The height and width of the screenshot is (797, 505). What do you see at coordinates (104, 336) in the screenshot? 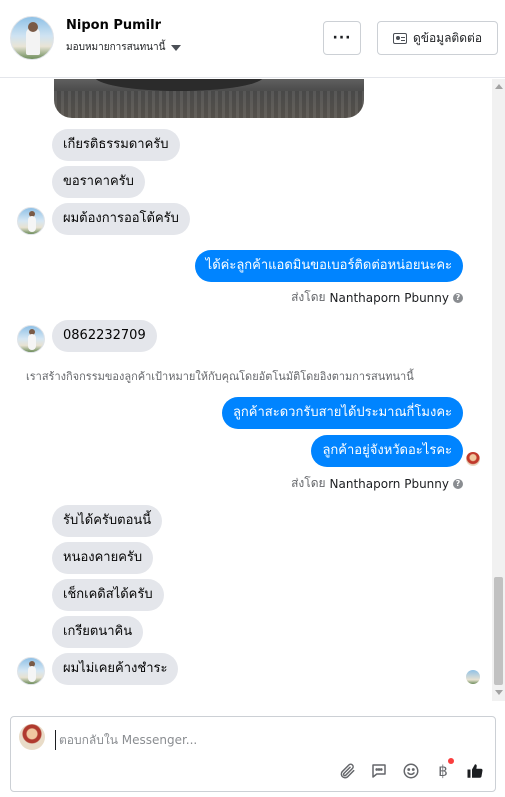
I see `incoming-message: 0862232709` at bounding box center [104, 336].